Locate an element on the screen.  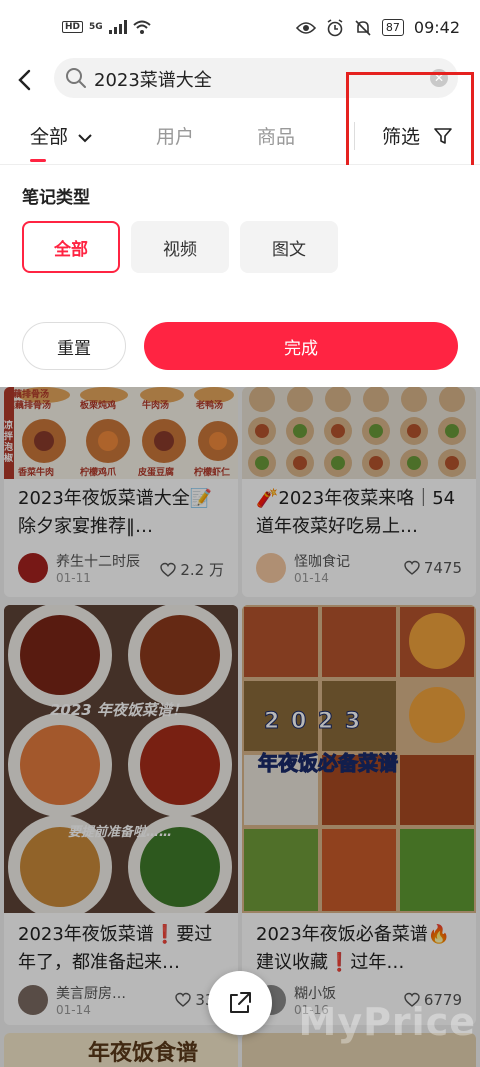
share-button is located at coordinates (240, 1003).